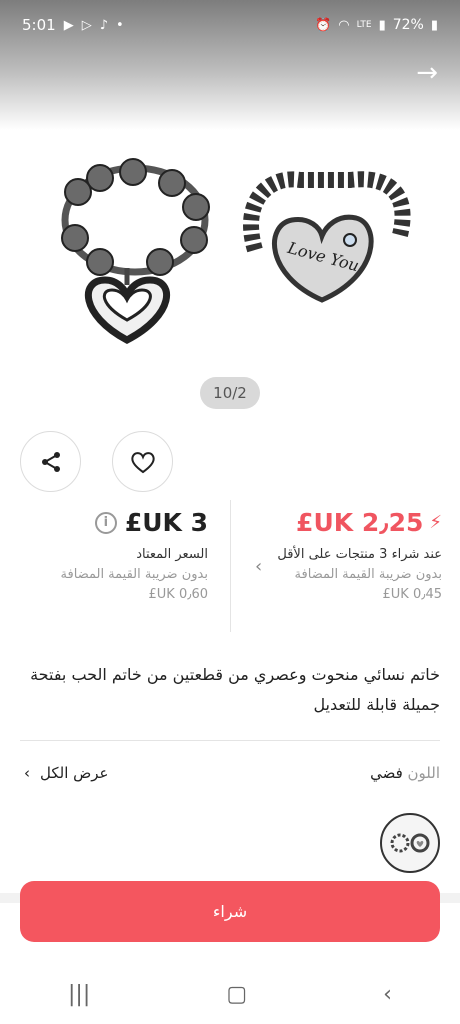 This screenshot has width=460, height=1024. Describe the element at coordinates (230, 25) in the screenshot. I see `status-bar: 5:01 ▶ ▷ ♪ • ⏰ ◠ LTE ▮ 72% ▮` at that location.